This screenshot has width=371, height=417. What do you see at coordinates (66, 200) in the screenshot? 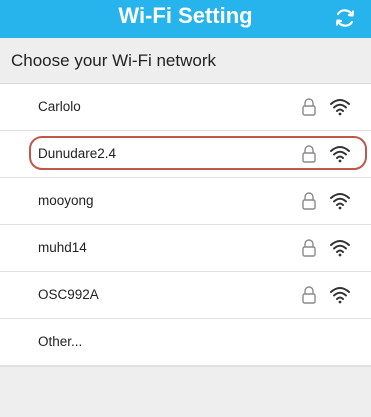
I see `network-name: mooyong` at bounding box center [66, 200].